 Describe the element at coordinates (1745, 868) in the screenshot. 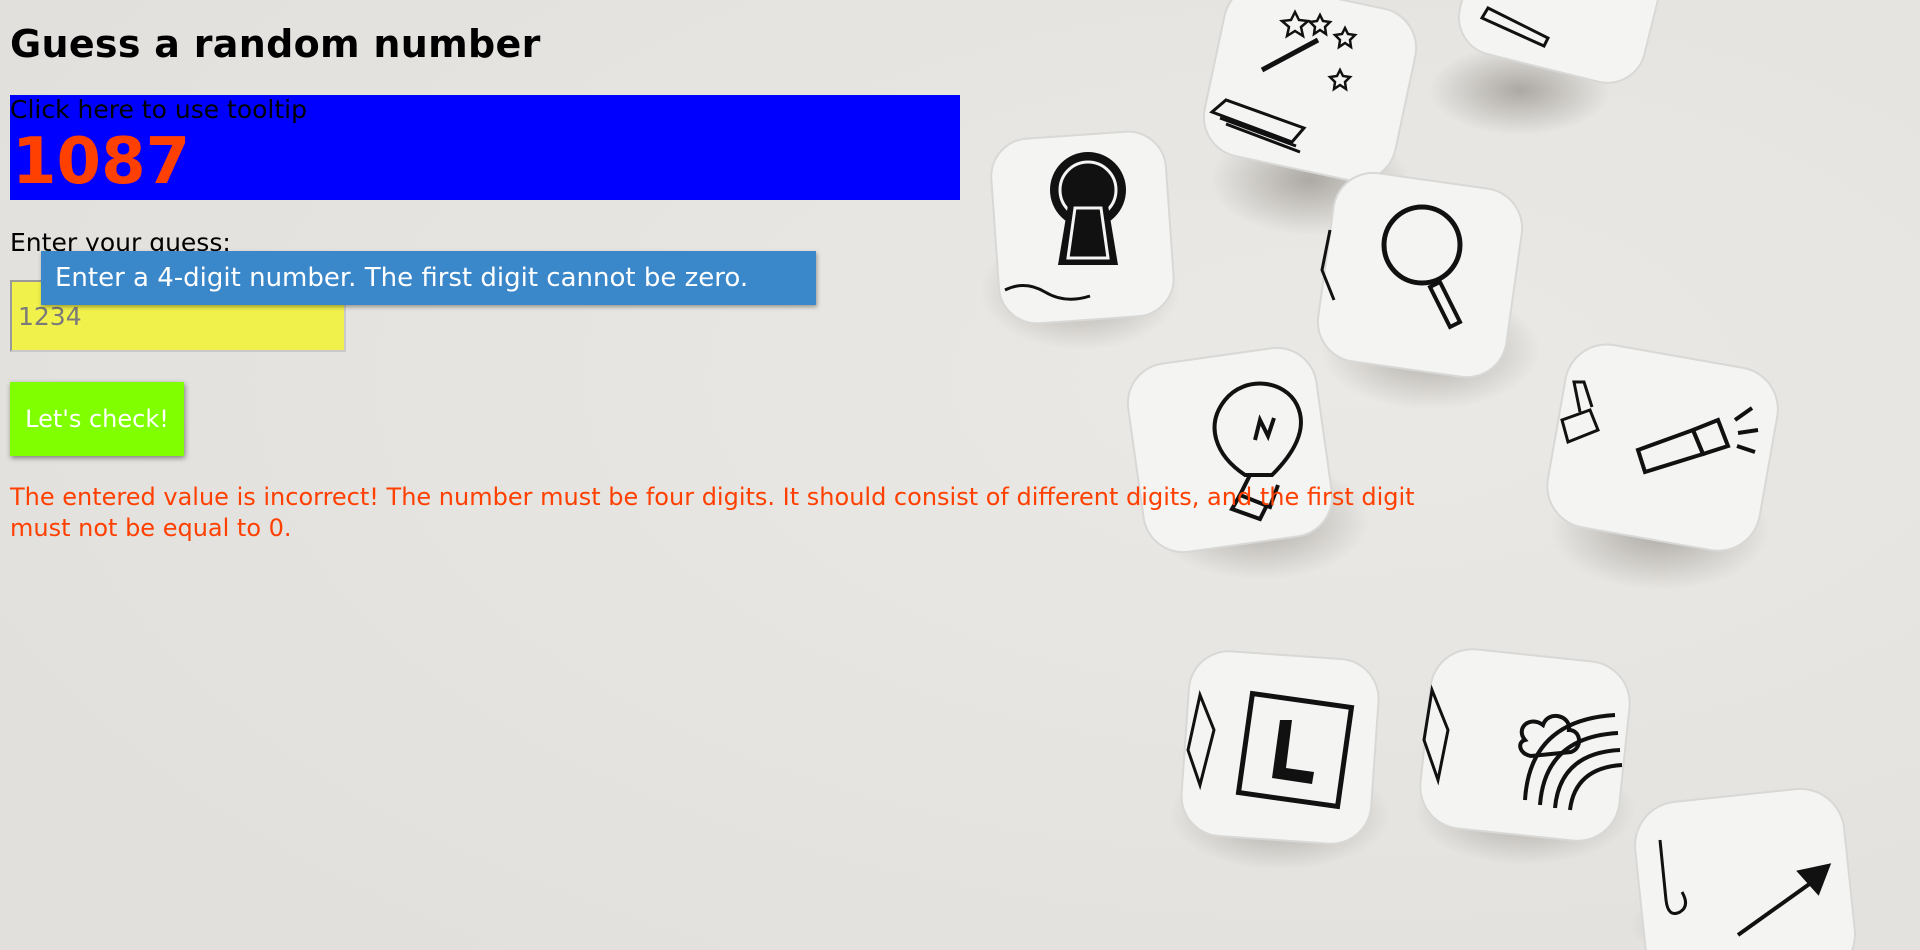

I see `die-arrow` at that location.